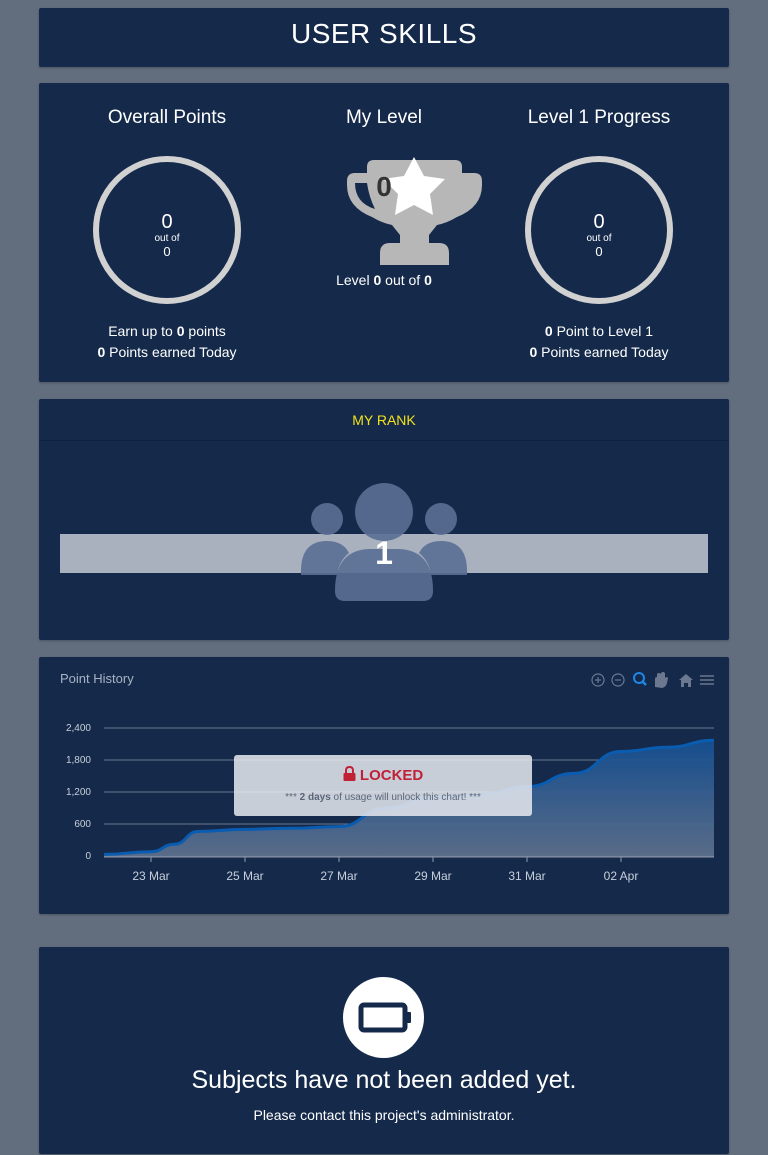 The height and width of the screenshot is (1155, 768). Describe the element at coordinates (82, 824) in the screenshot. I see `y-tick-label: 600` at that location.